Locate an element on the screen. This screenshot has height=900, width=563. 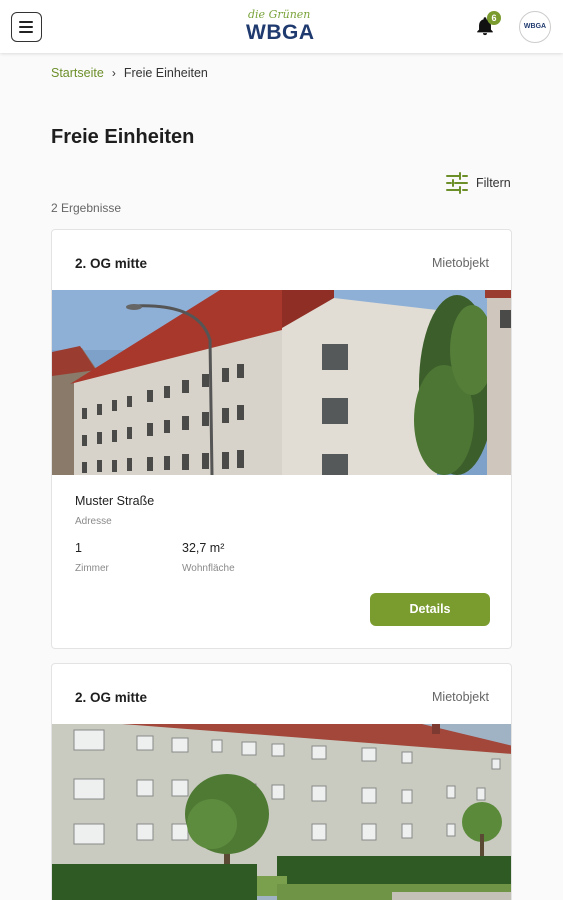
rooms-label: Zimmer is located at coordinates (92, 568).